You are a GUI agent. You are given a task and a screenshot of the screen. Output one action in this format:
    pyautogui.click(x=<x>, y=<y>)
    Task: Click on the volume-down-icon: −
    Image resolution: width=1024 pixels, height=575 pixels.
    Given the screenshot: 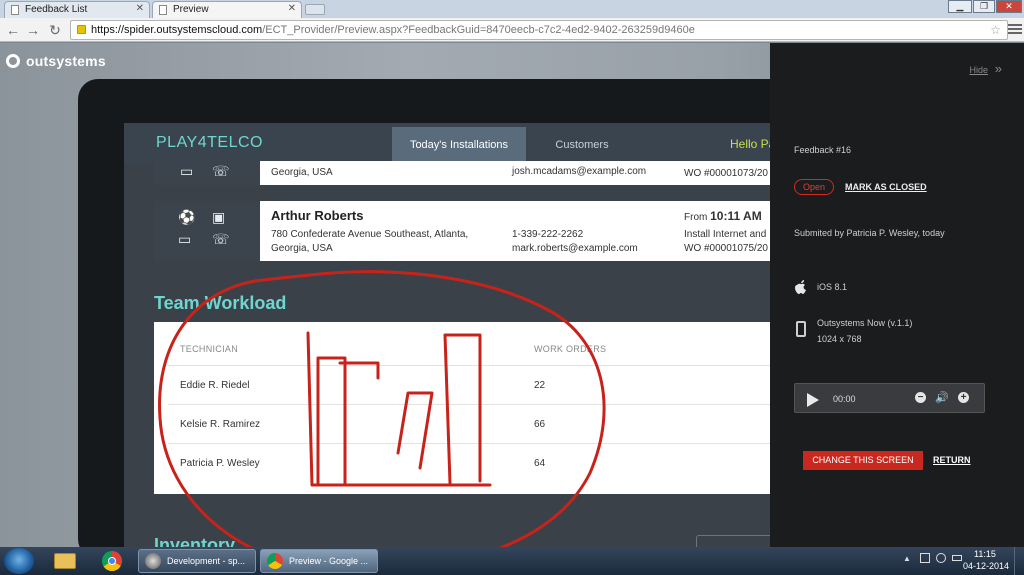 What is the action you would take?
    pyautogui.click(x=920, y=397)
    